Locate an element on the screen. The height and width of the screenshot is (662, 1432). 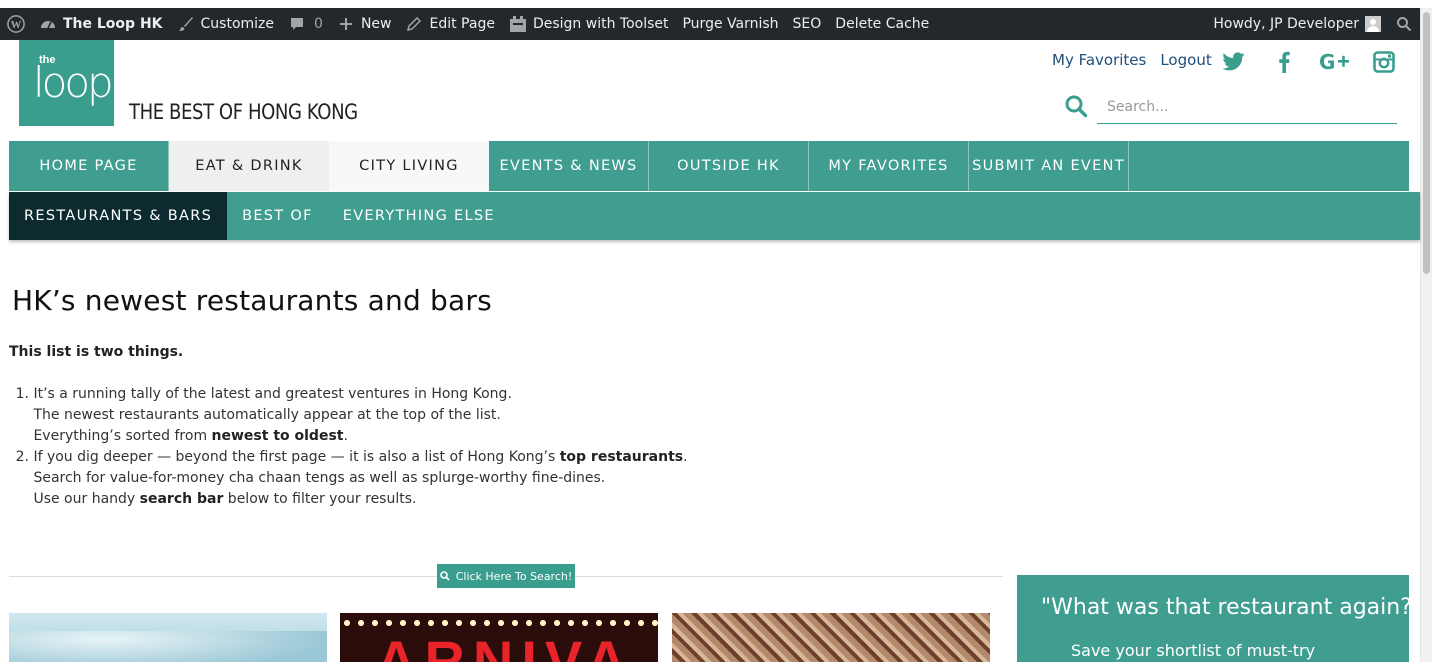
thumbnail-sign-text: ARNIVA is located at coordinates (505, 645).